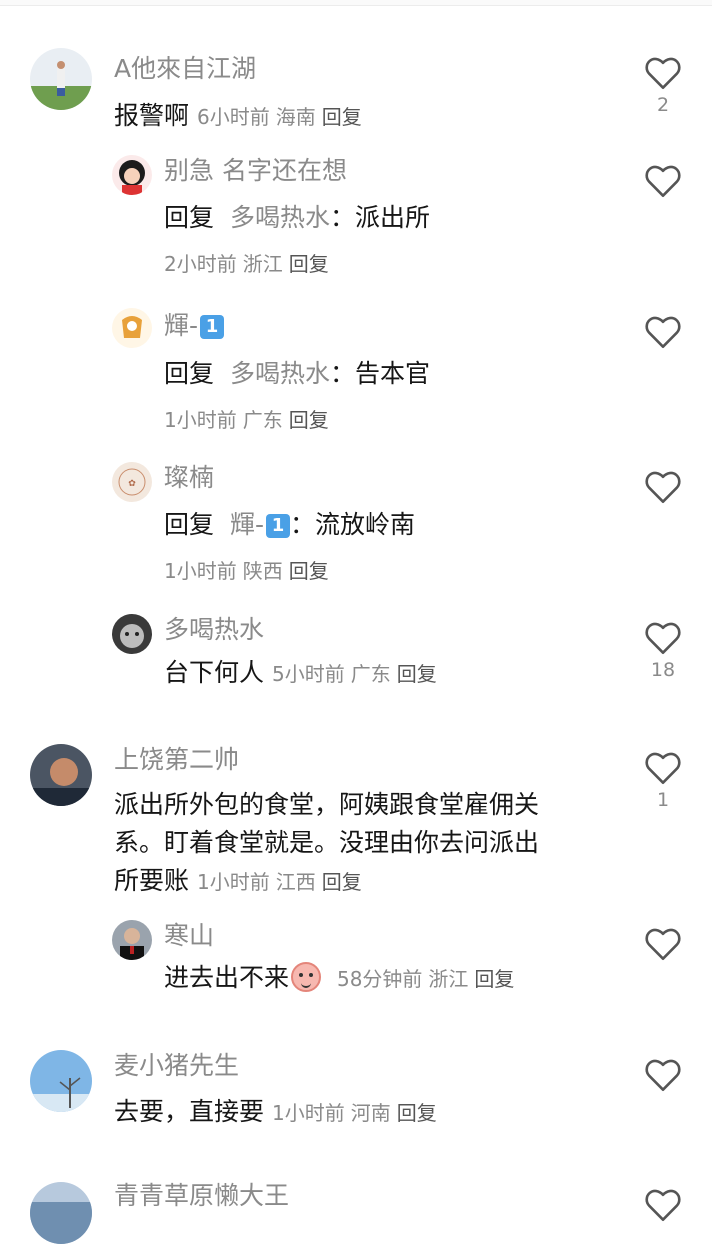  What do you see at coordinates (255, 171) in the screenshot?
I see `username: 别急 名字还在想` at bounding box center [255, 171].